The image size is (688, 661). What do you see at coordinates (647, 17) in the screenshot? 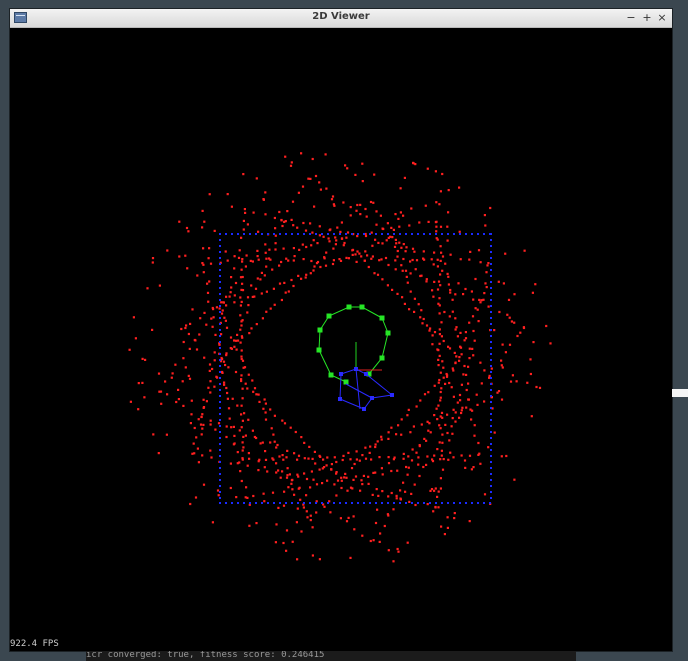
I see `maximize-button: +` at bounding box center [647, 17].